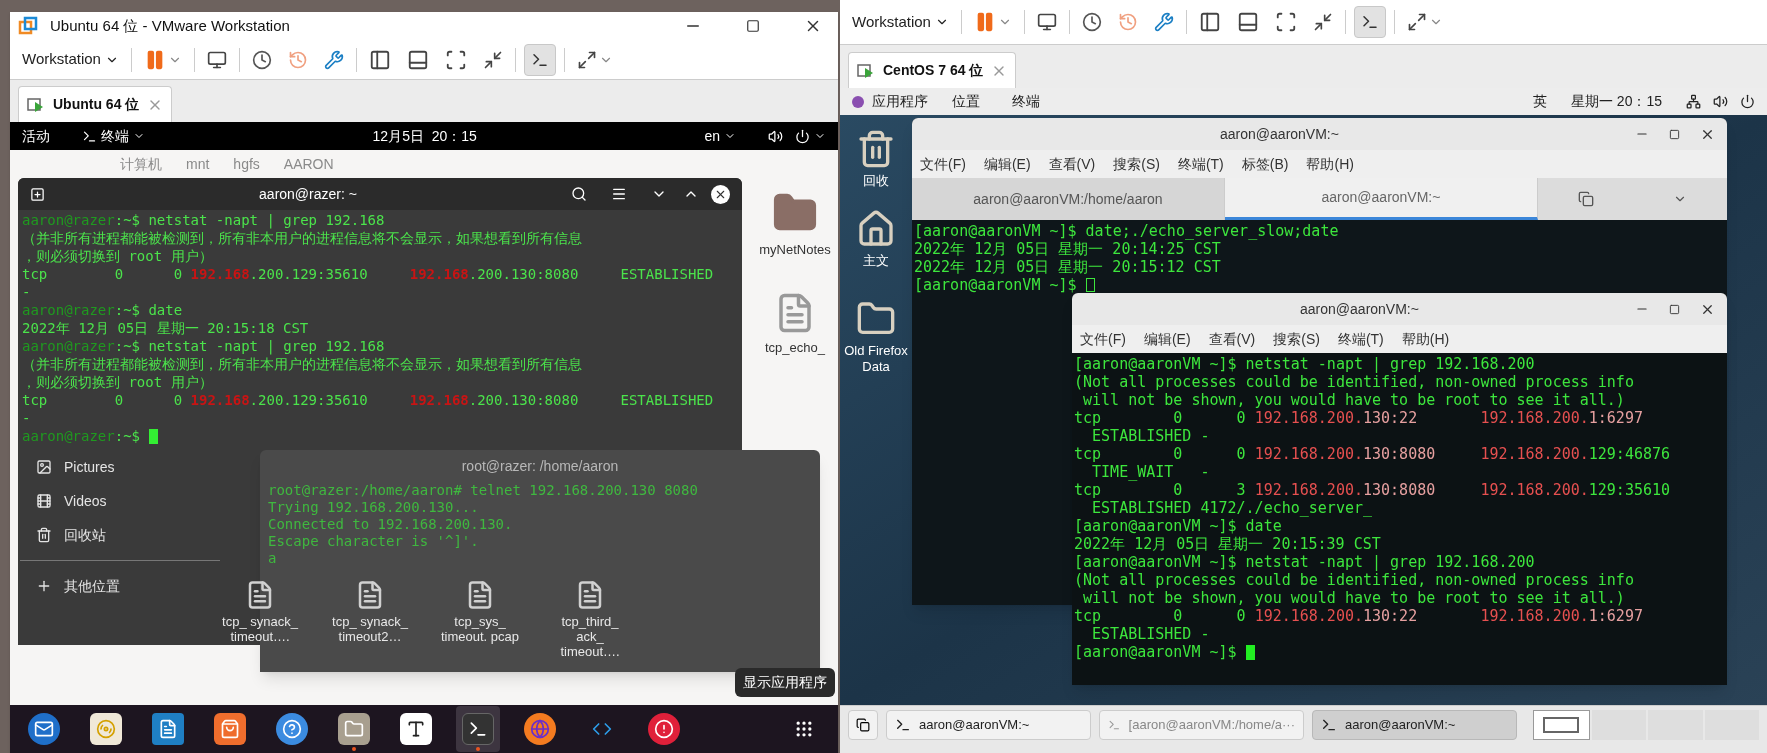 The width and height of the screenshot is (1767, 753). I want to click on app-menu-icon, so click(858, 101).